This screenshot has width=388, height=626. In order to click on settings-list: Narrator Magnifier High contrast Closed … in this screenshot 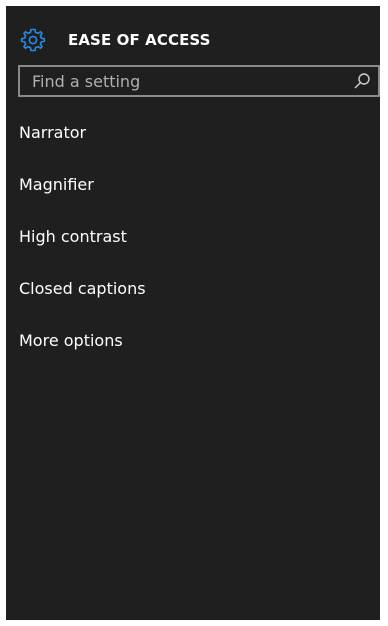, I will do `click(82, 253)`.